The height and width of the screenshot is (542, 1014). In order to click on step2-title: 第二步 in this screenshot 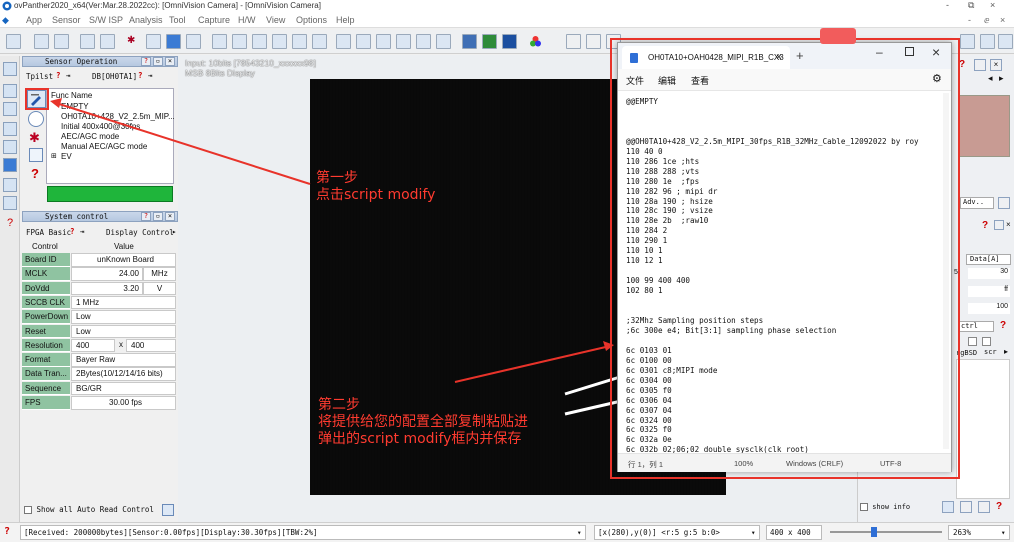, I will do `click(339, 405)`.